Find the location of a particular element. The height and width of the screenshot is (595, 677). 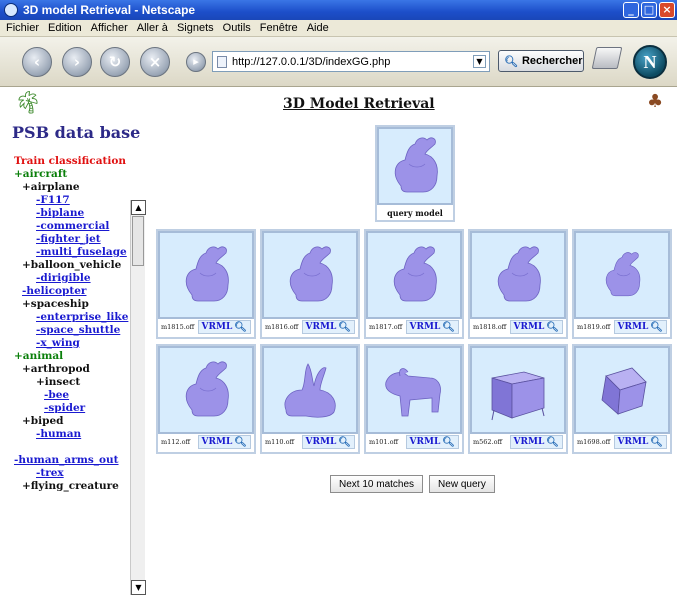

result-cell: m112.off VRML 🔍︎ is located at coordinates (206, 399).